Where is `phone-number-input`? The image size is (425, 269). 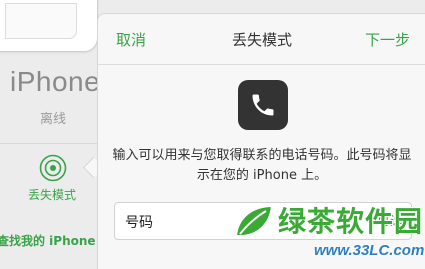
phone-number-input is located at coordinates (290, 221).